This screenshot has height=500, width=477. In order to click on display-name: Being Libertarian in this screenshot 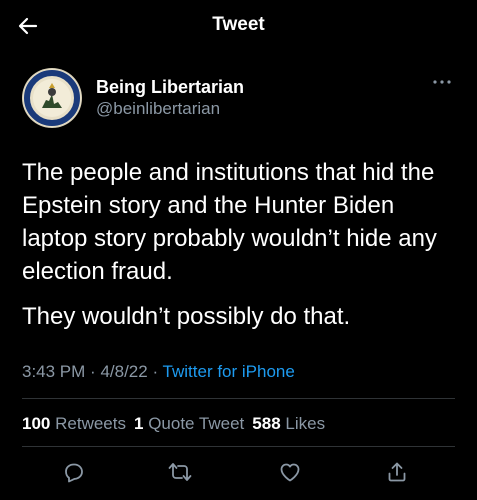, I will do `click(170, 87)`.